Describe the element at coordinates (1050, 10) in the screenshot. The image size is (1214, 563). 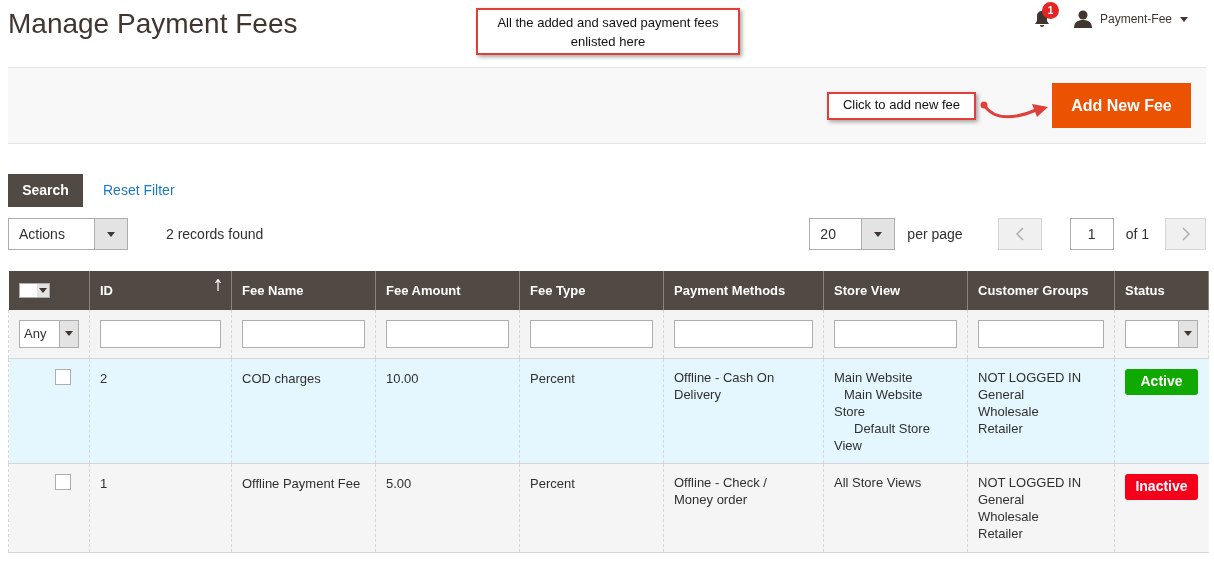
I see `notification-badge: 1` at that location.